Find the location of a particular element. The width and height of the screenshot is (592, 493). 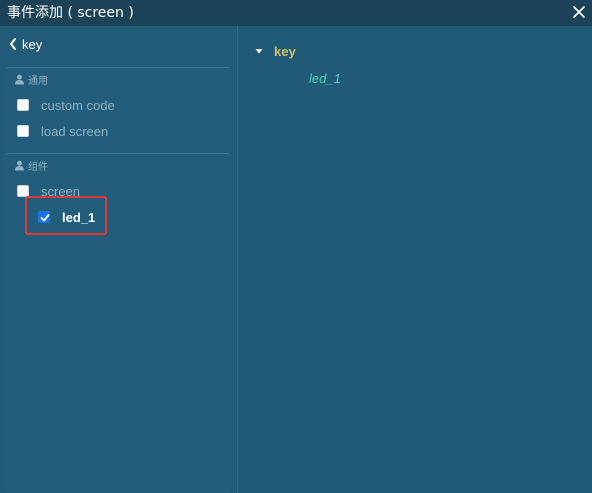

back-button: key is located at coordinates (25, 44).